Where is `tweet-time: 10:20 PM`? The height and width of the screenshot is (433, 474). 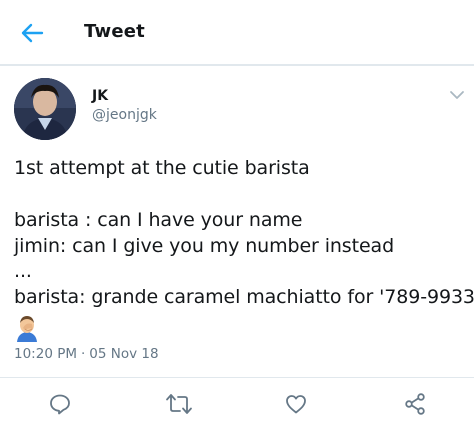
tweet-time: 10:20 PM is located at coordinates (45, 354).